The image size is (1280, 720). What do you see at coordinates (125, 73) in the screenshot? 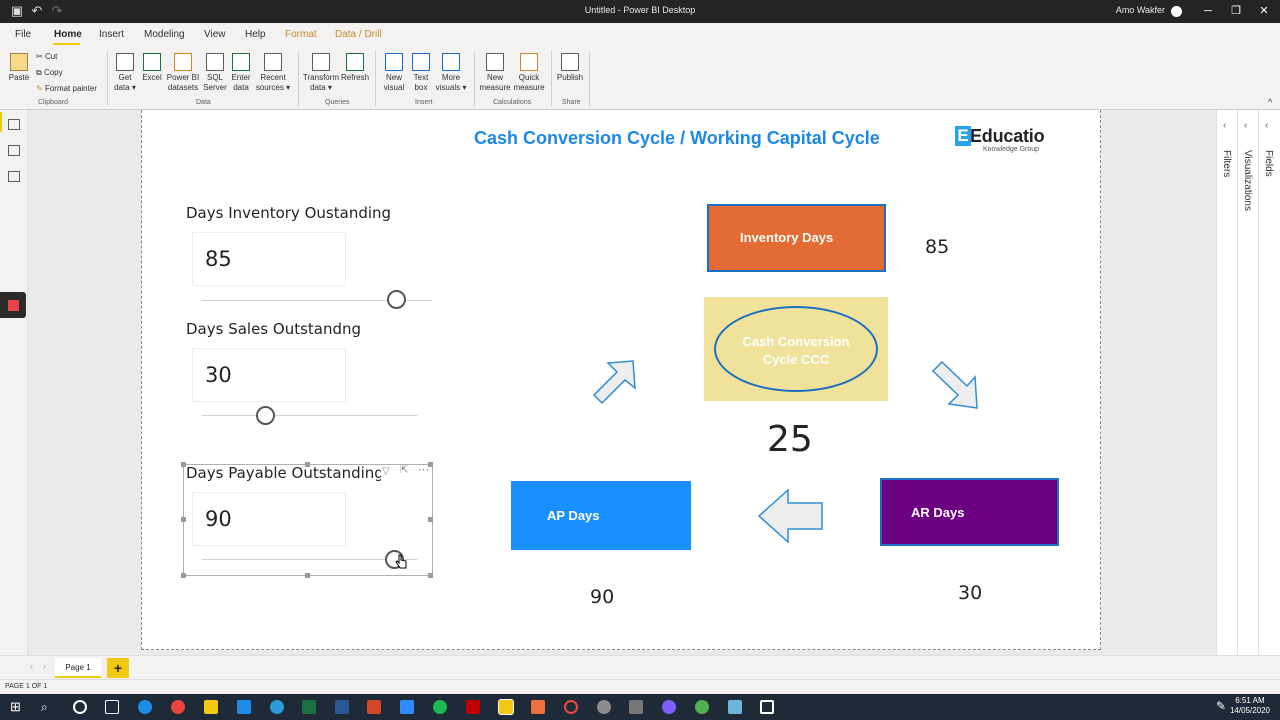
I see `get-data-button: Get data ▾` at bounding box center [125, 73].